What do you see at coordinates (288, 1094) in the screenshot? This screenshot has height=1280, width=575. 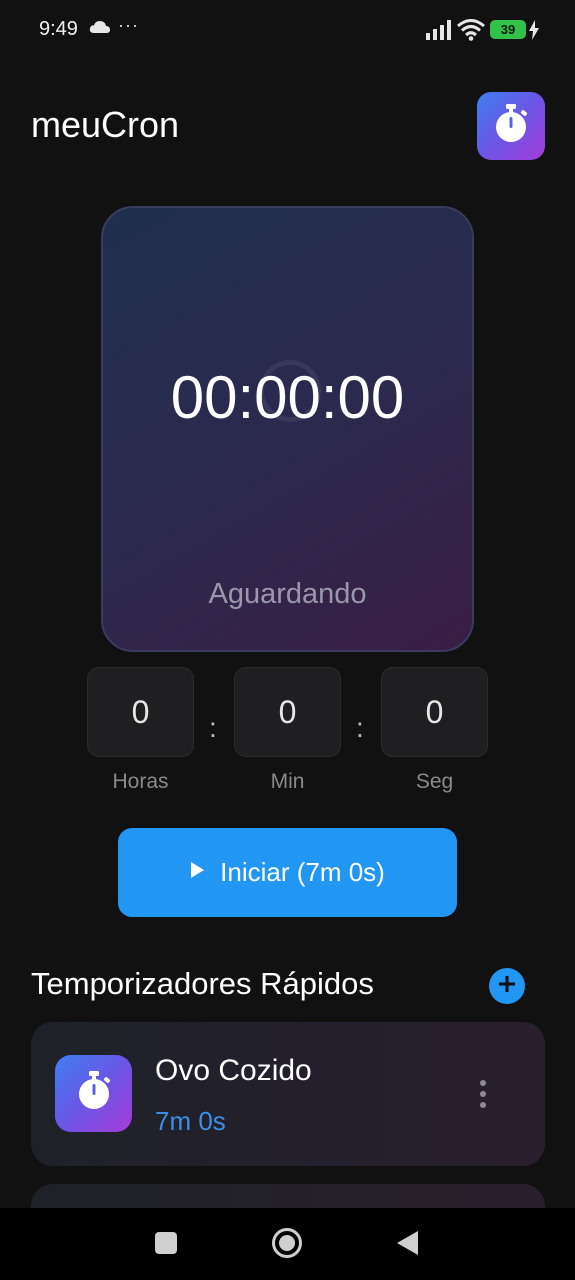 I see `quick-timer-item: Ovo Cozido 7m 0s` at bounding box center [288, 1094].